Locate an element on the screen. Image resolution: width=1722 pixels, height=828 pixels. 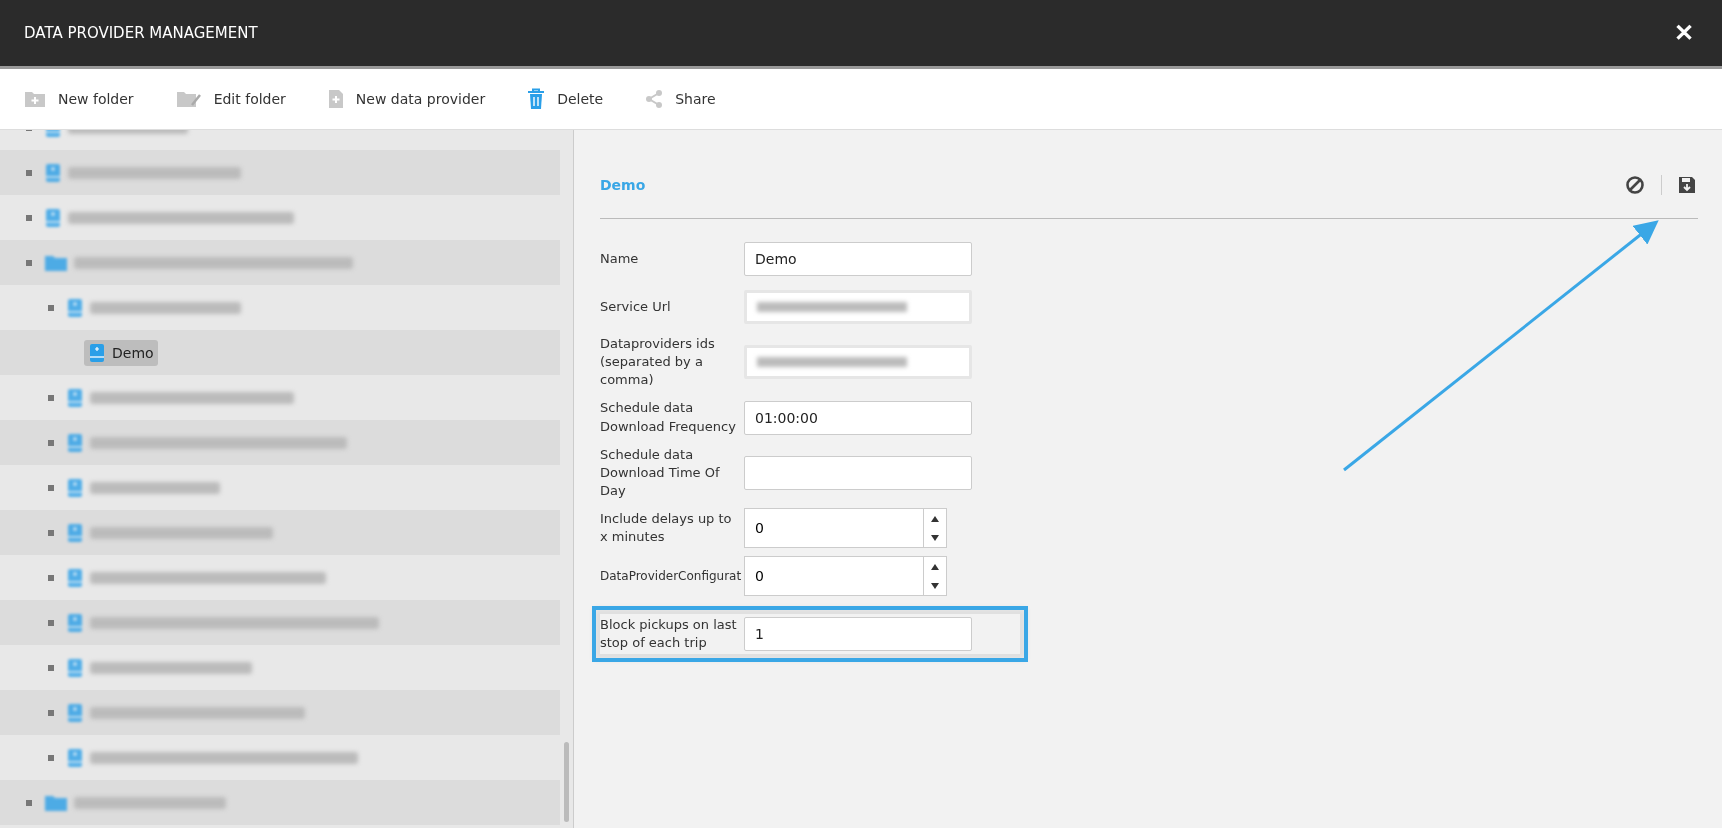
field-label: Name is located at coordinates (620, 258).